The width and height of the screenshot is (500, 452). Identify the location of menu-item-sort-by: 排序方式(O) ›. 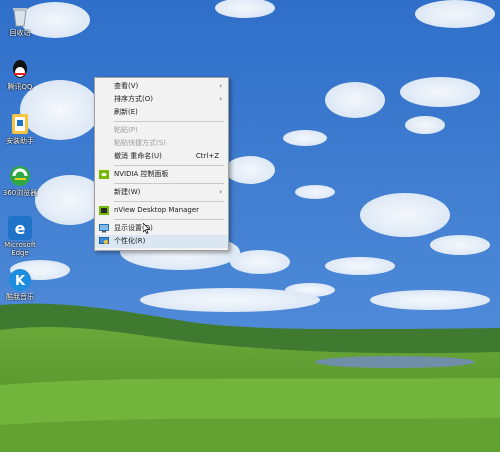
(161, 99).